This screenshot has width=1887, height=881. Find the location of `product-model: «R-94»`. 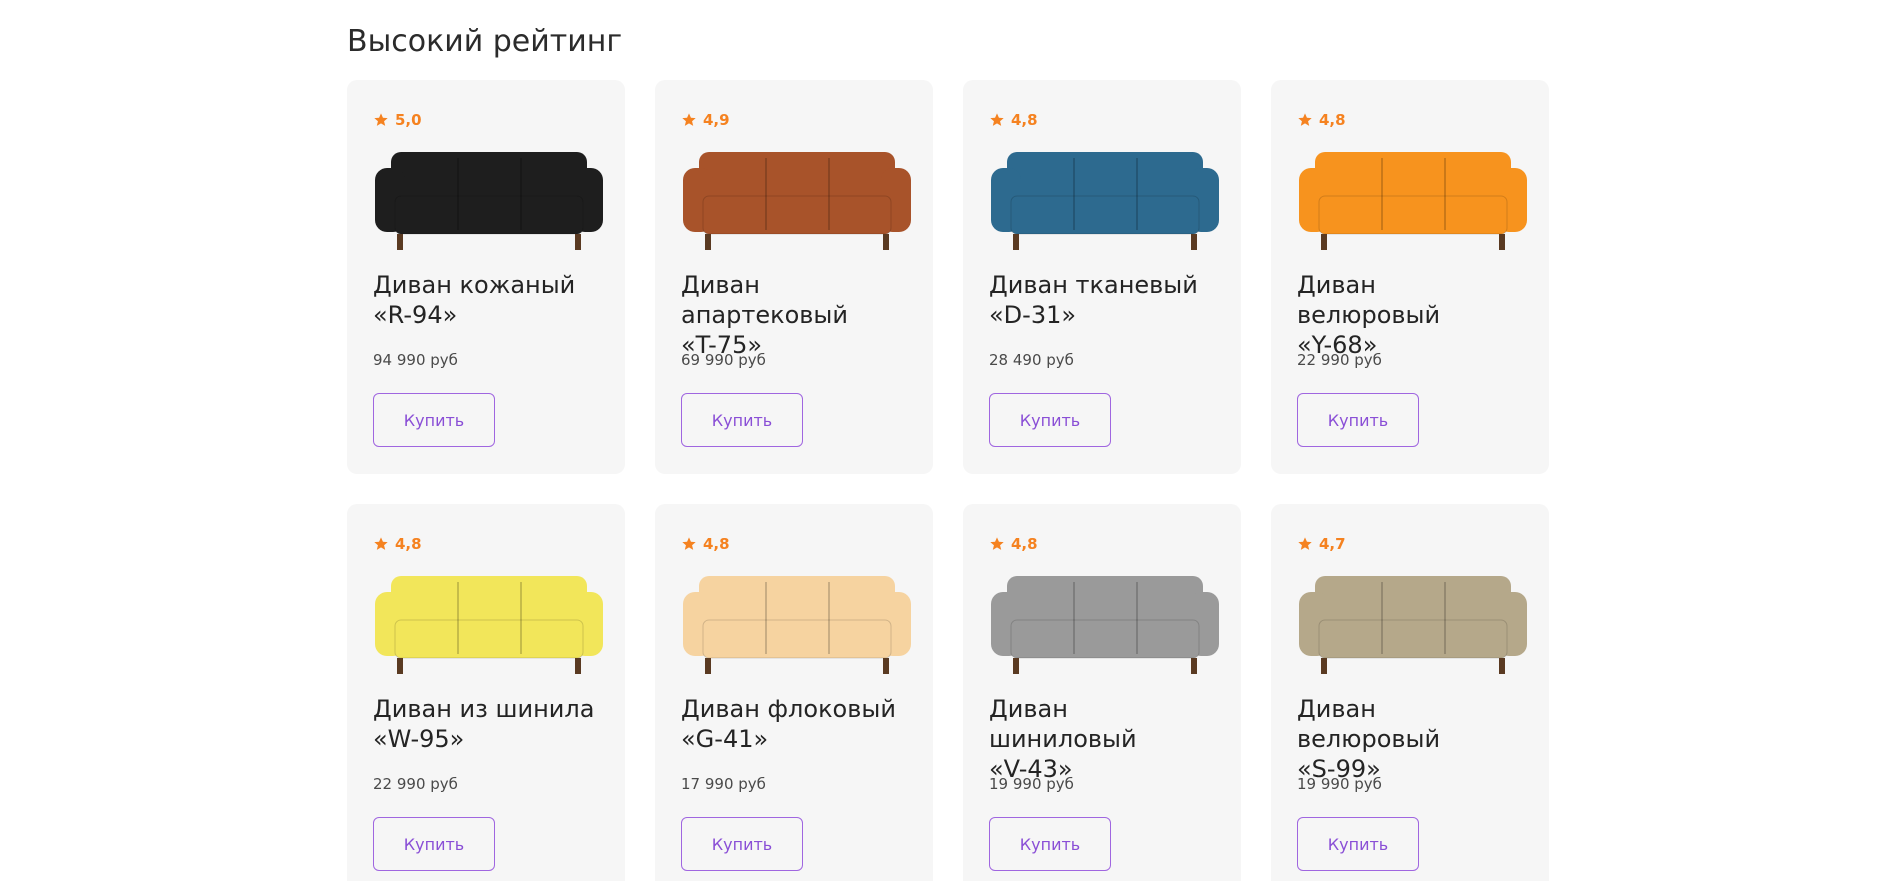

product-model: «R-94» is located at coordinates (415, 315).